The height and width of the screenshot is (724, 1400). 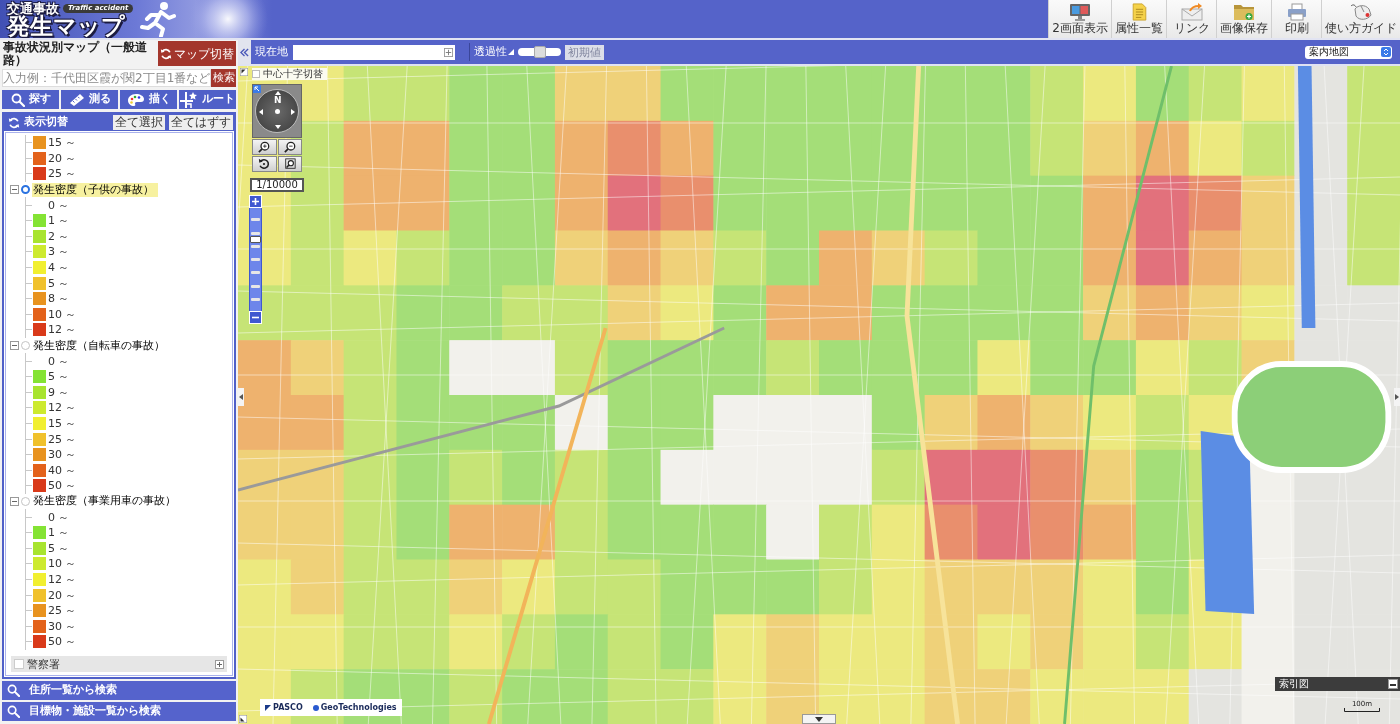 I want to click on legend-label: 40 ～, so click(x=62, y=470).